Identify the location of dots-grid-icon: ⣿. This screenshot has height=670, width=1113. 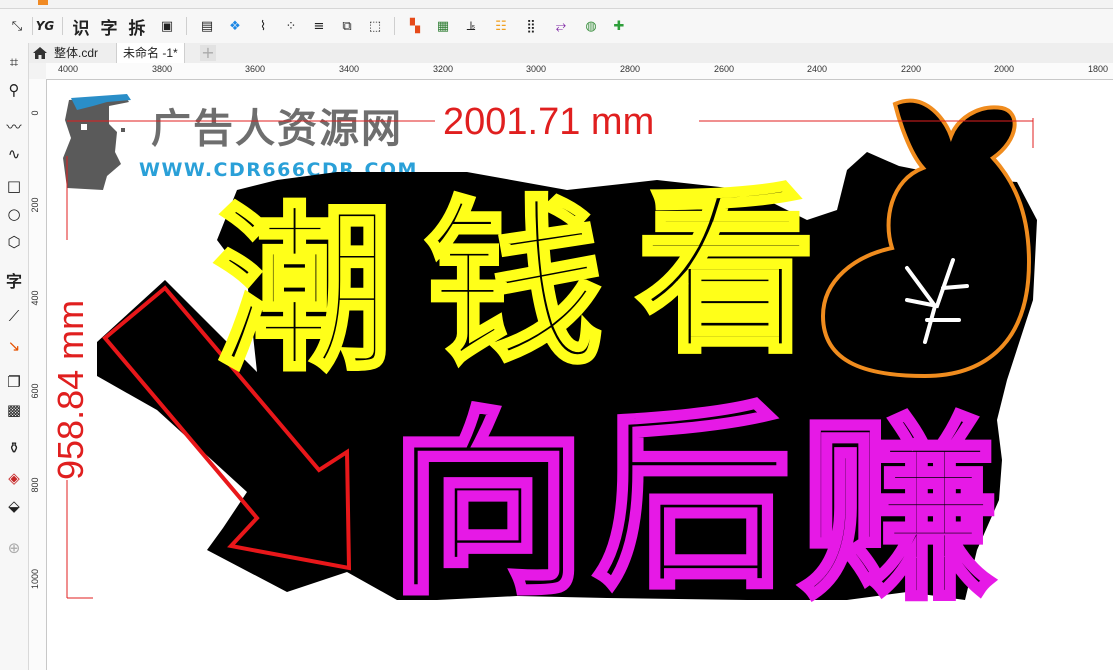
(531, 26).